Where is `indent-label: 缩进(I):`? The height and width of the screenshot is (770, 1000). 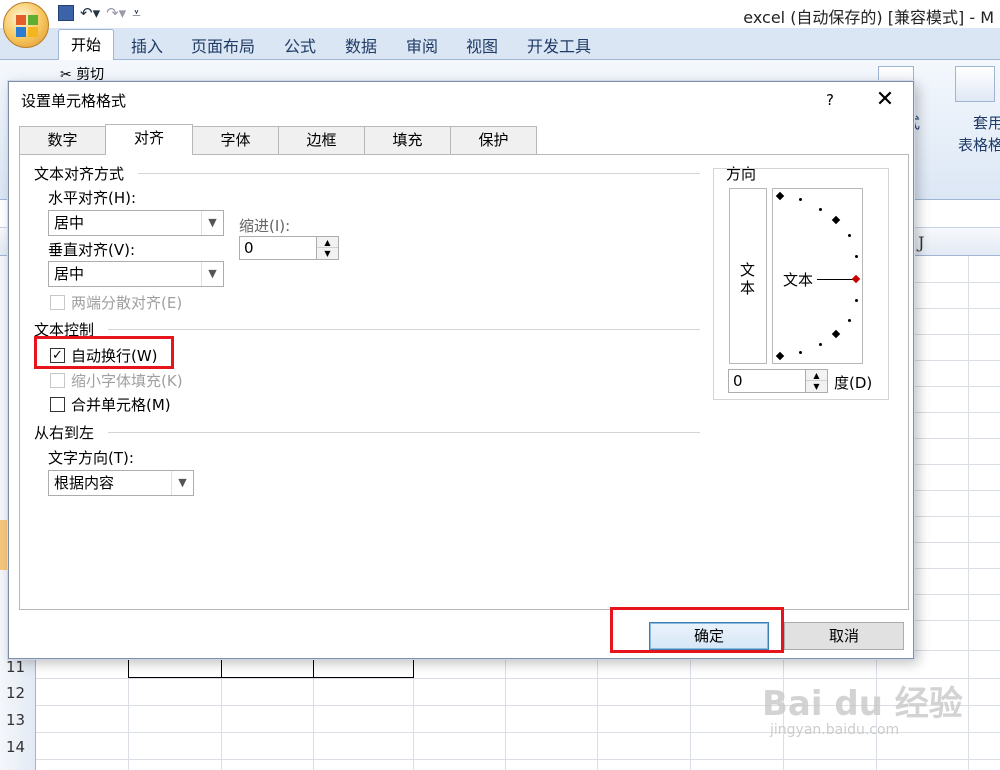
indent-label: 缩进(I): is located at coordinates (265, 226).